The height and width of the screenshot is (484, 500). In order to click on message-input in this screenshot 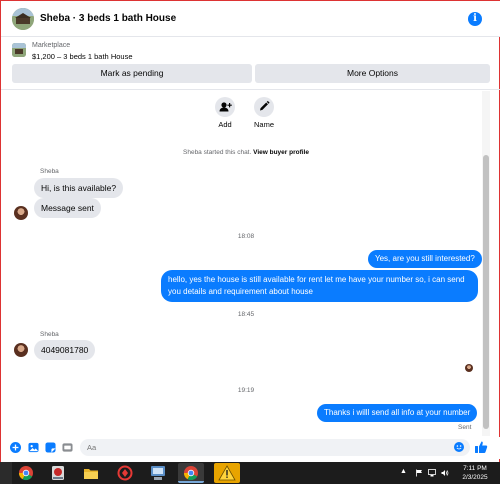, I will do `click(275, 447)`.